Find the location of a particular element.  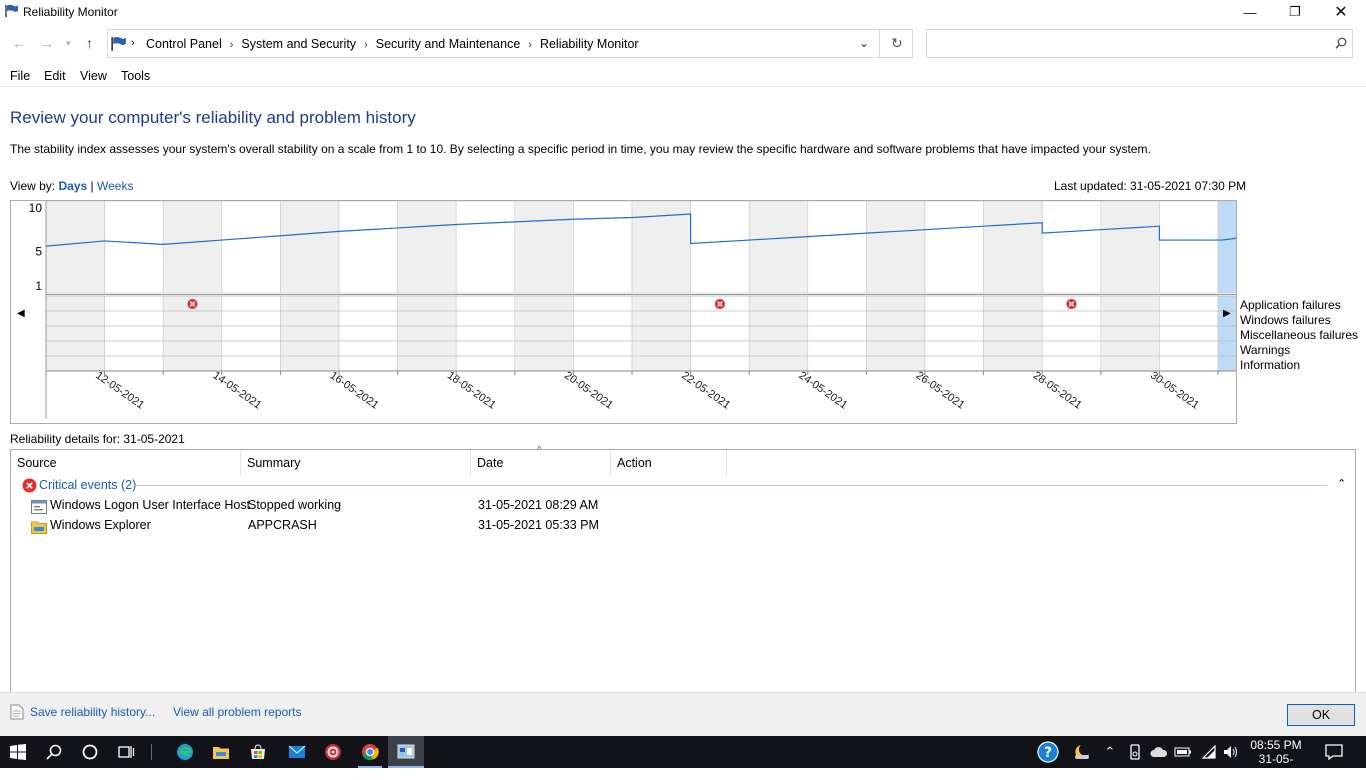

menu-view: View is located at coordinates (93, 76).